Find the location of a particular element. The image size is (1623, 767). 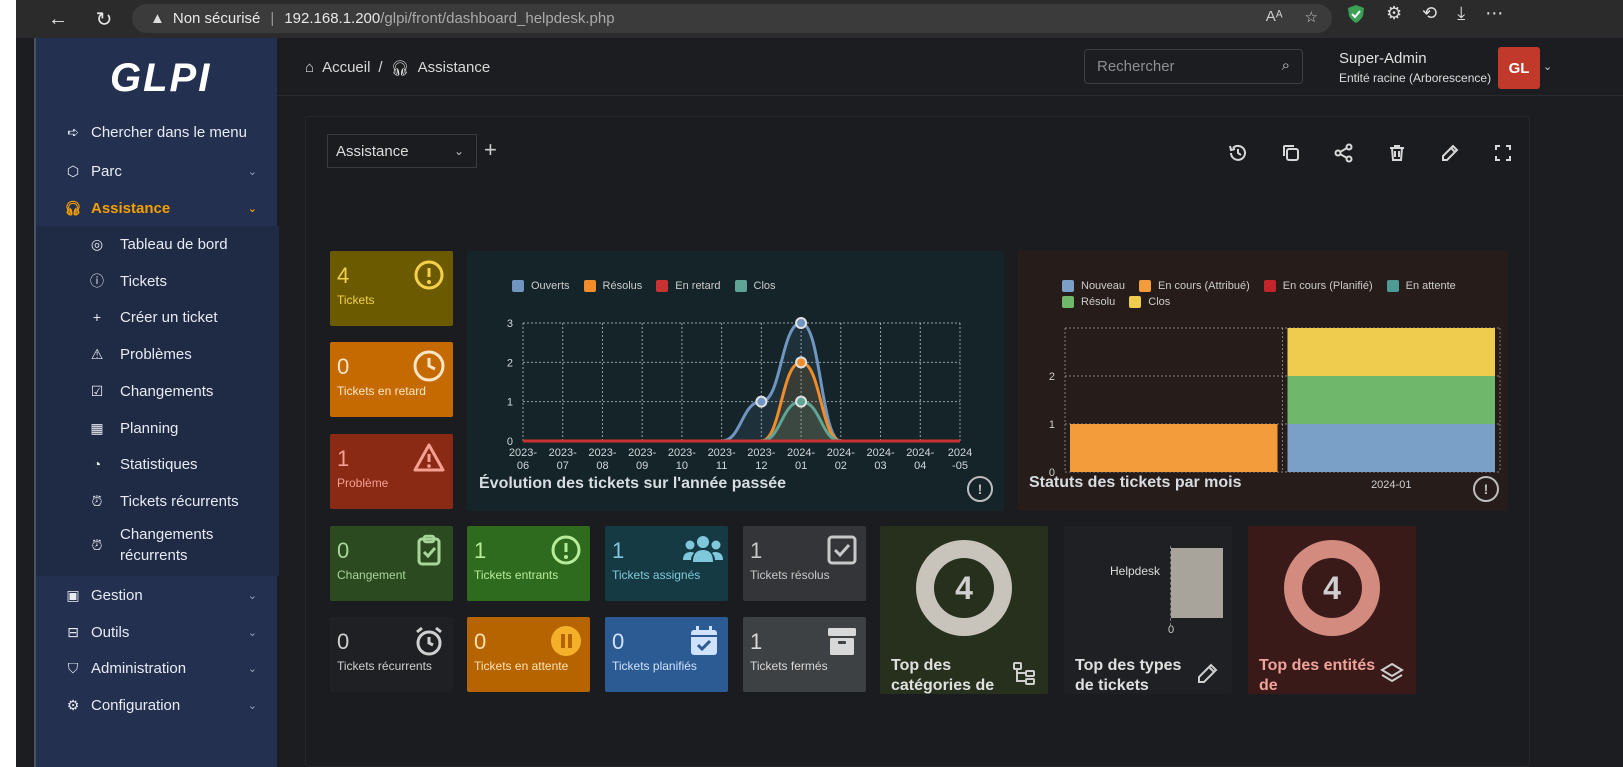

x-tick-label: 08 is located at coordinates (602, 466).